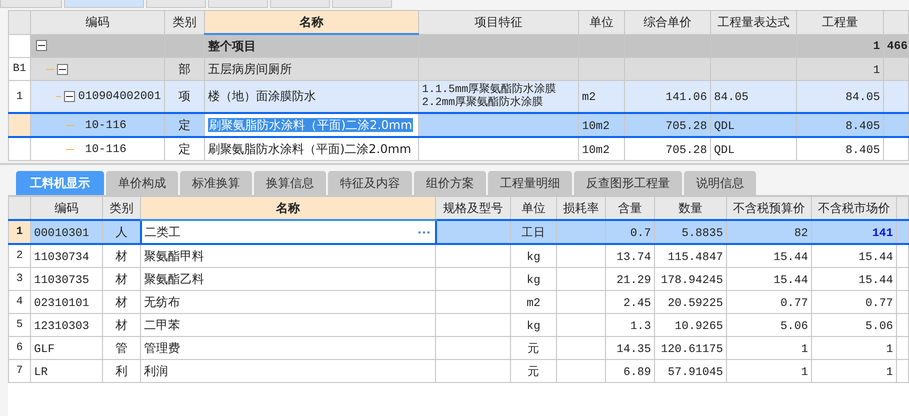 The image size is (909, 416). Describe the element at coordinates (174, 256) in the screenshot. I see `table-cell: 聚氨酯甲料` at that location.